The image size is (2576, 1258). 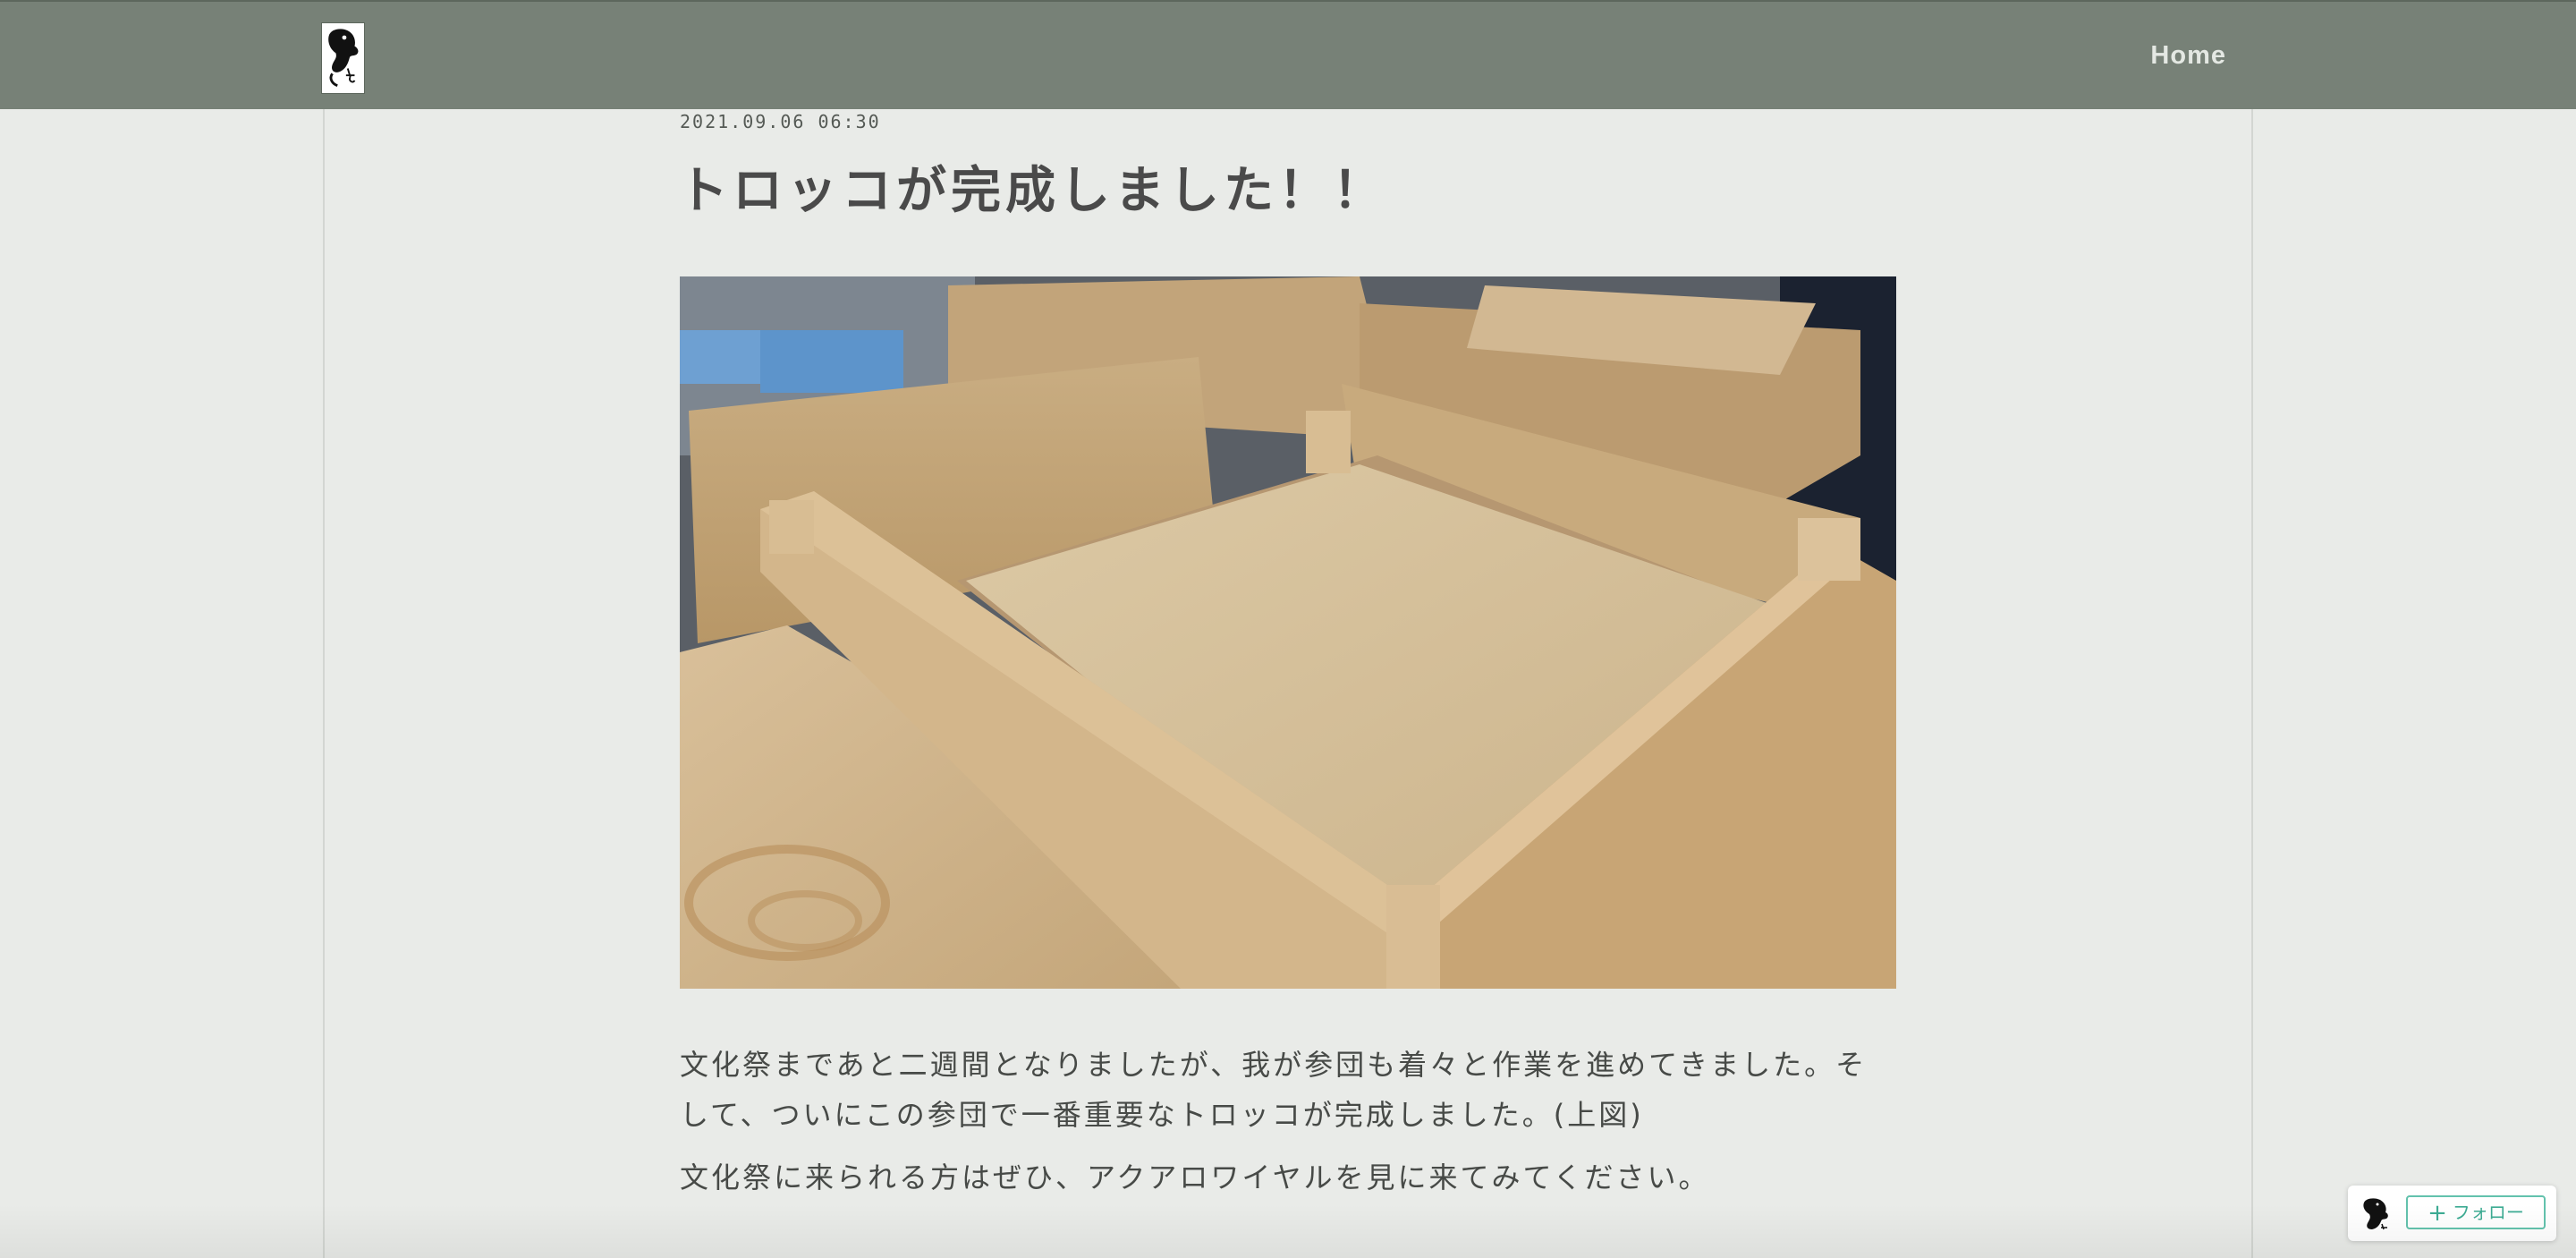 I want to click on follow-button: + フォロー, so click(x=2476, y=1212).